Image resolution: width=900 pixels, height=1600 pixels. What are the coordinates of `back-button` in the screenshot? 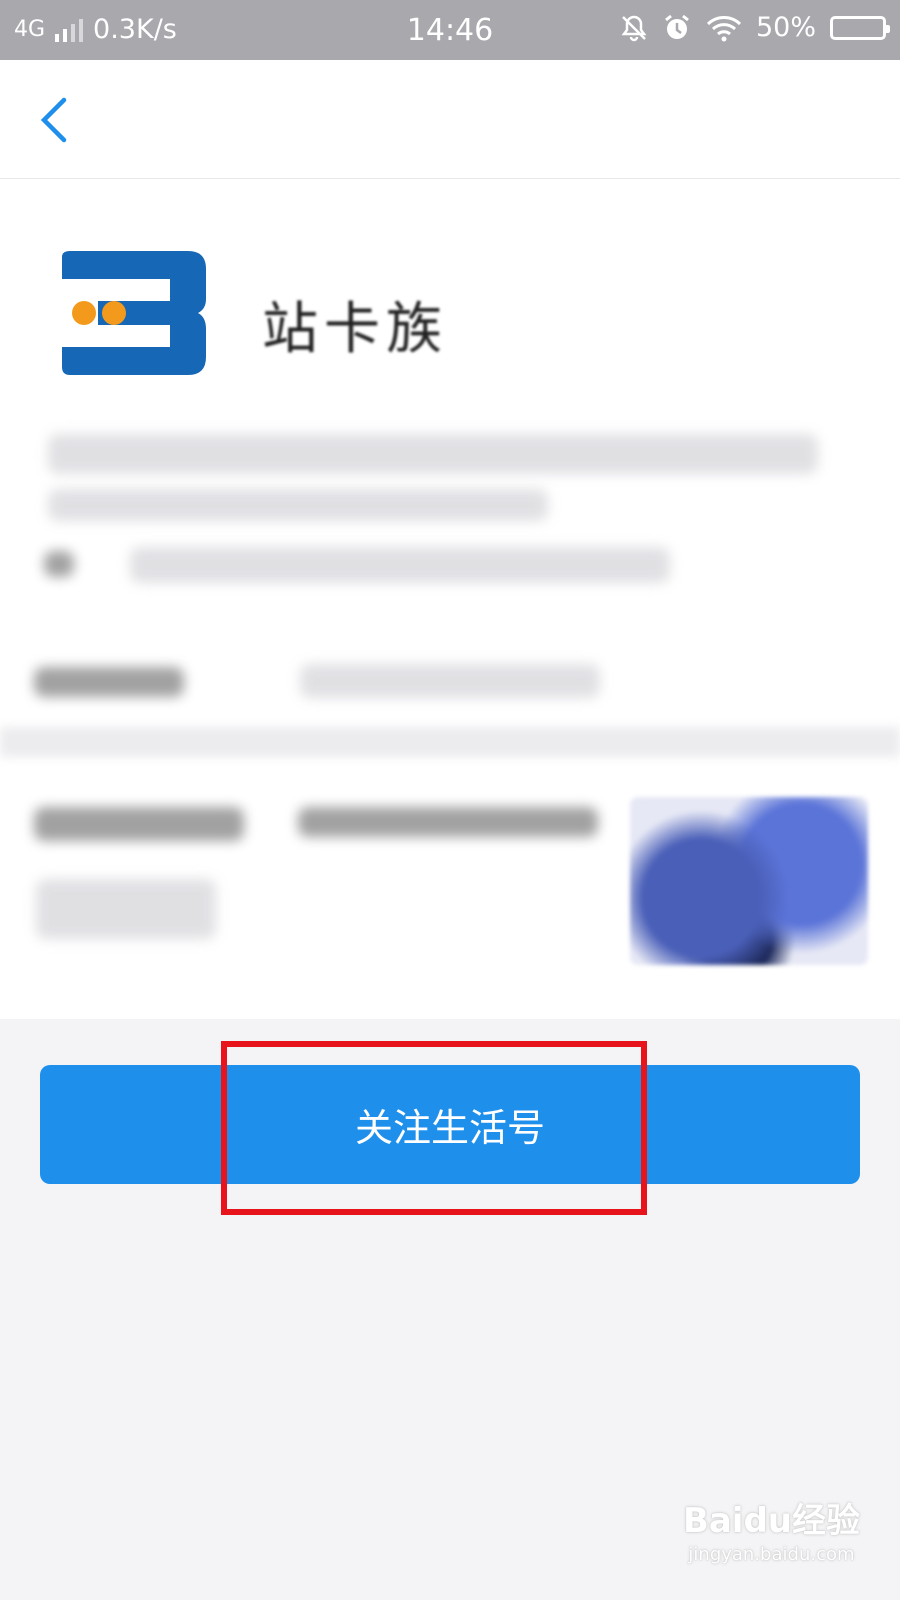 It's located at (55, 120).